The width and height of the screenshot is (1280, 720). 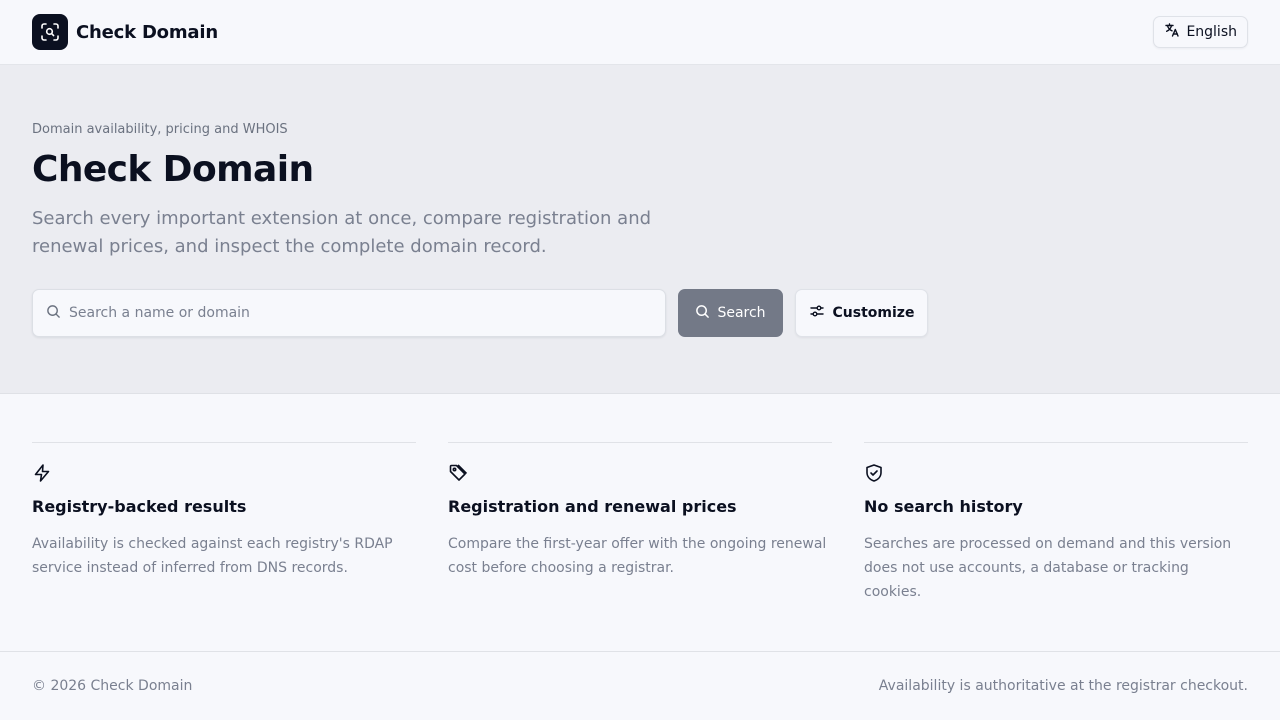 What do you see at coordinates (147, 32) in the screenshot?
I see `brand-name: Check Domain` at bounding box center [147, 32].